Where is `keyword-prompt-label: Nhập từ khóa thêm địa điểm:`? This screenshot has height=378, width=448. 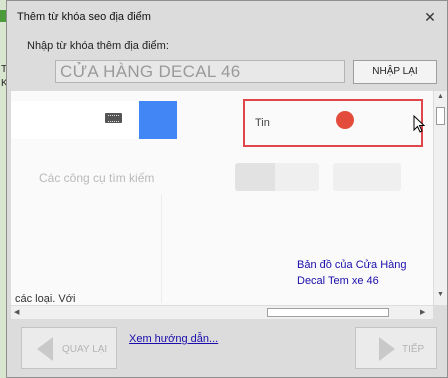
keyword-prompt-label: Nhập từ khóa thêm địa điểm: is located at coordinates (98, 46).